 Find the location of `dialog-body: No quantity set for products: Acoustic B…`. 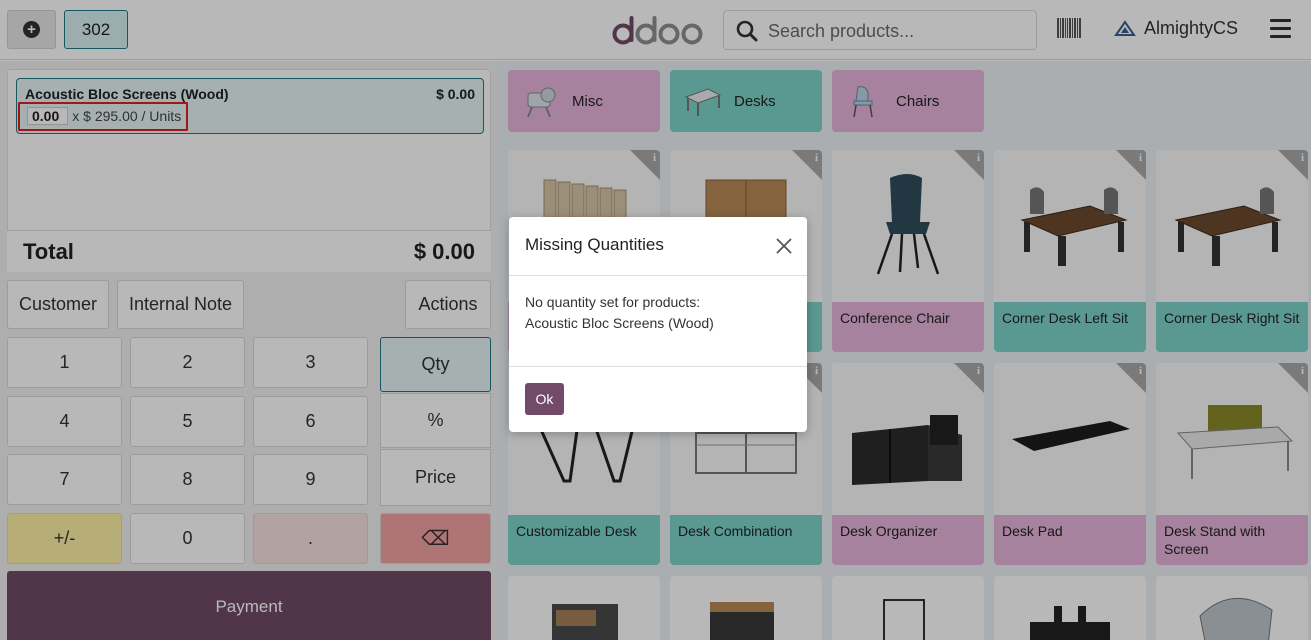

dialog-body: No quantity set for products: Acoustic B… is located at coordinates (619, 313).